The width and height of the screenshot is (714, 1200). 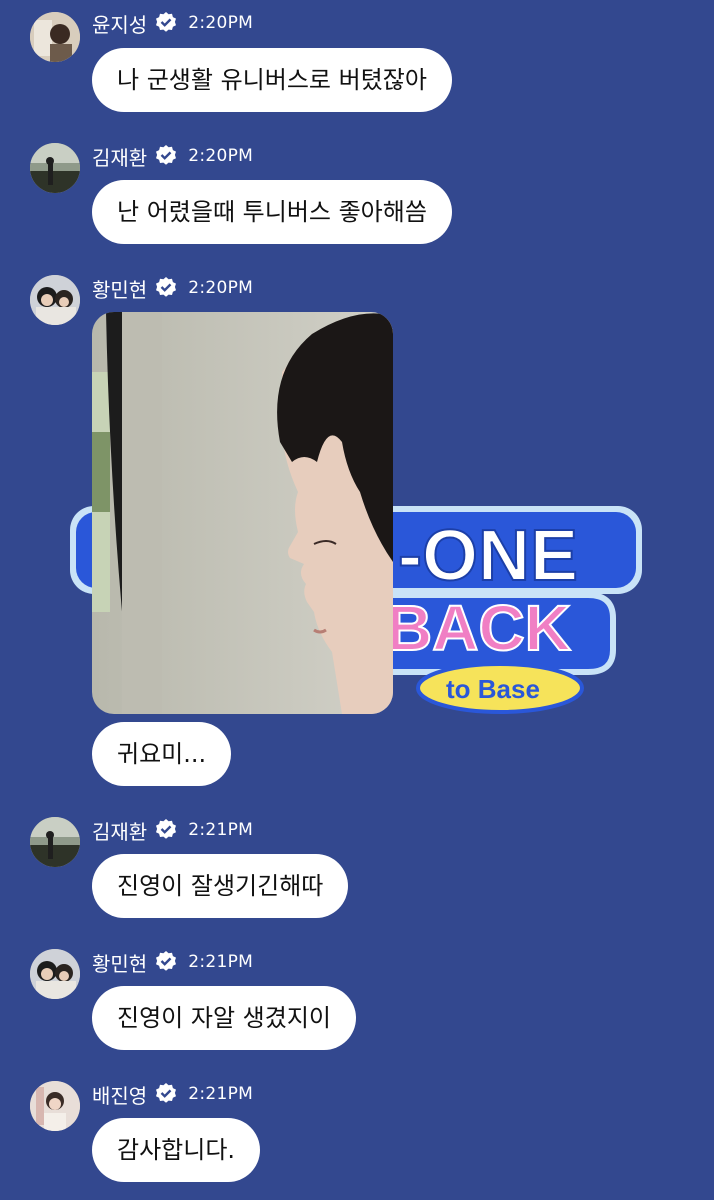 I want to click on message-header: 윤지성 2:20PM, so click(x=173, y=23).